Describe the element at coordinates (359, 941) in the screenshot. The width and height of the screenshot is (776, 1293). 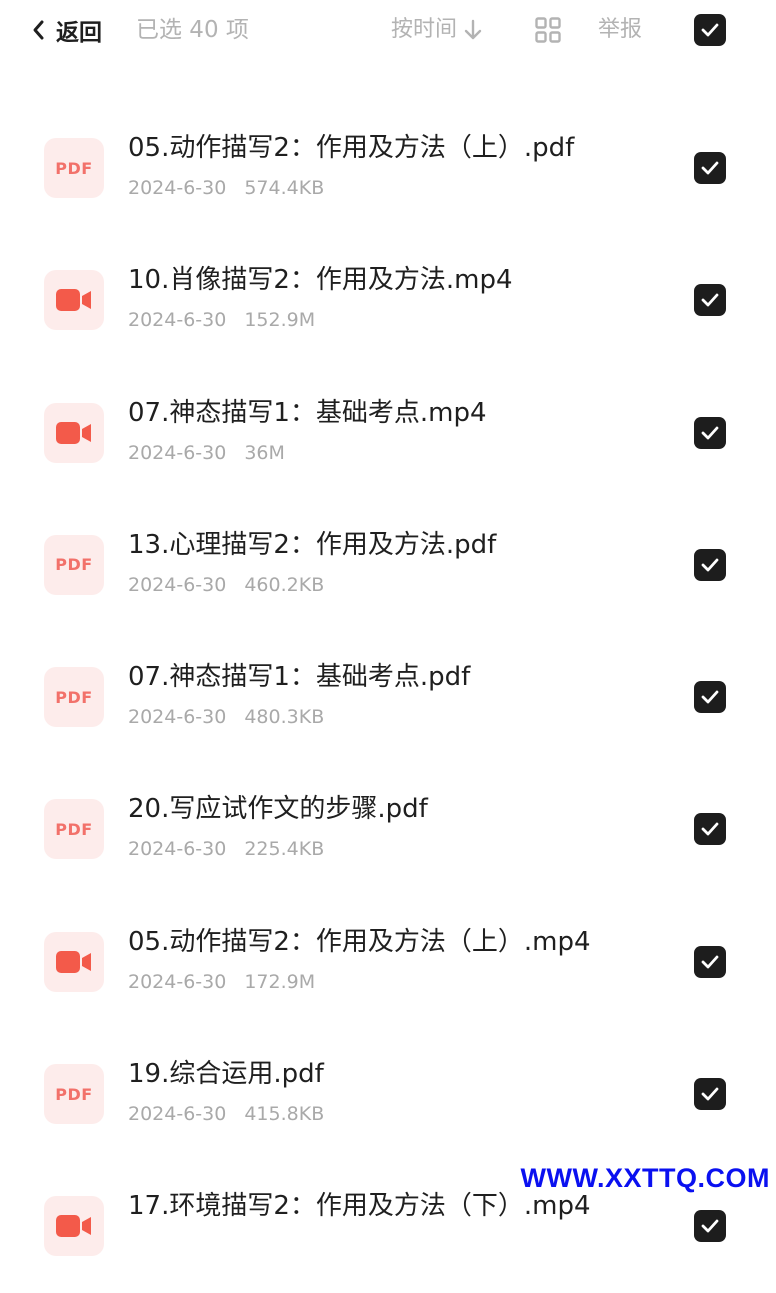
I see `file-name: 05.动作描写2：作用及方法（上）.mp4` at that location.